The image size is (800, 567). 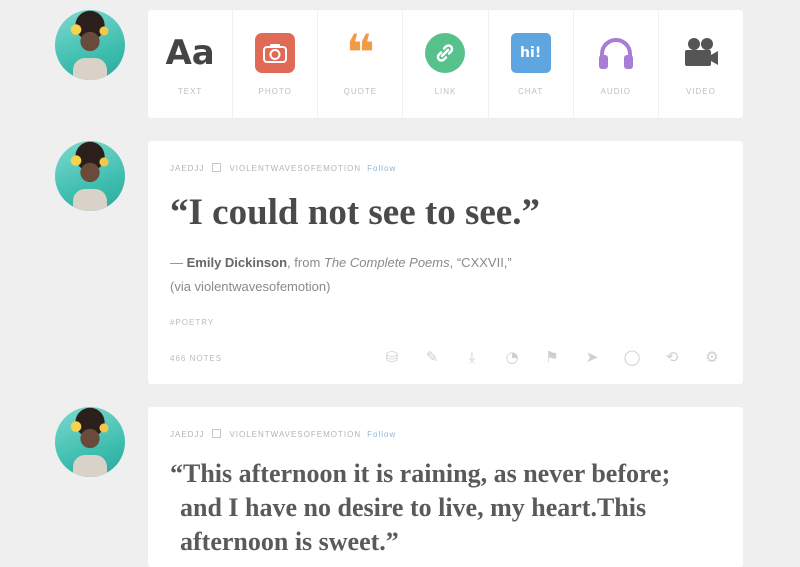 What do you see at coordinates (432, 357) in the screenshot?
I see `edit-icon: ✎` at bounding box center [432, 357].